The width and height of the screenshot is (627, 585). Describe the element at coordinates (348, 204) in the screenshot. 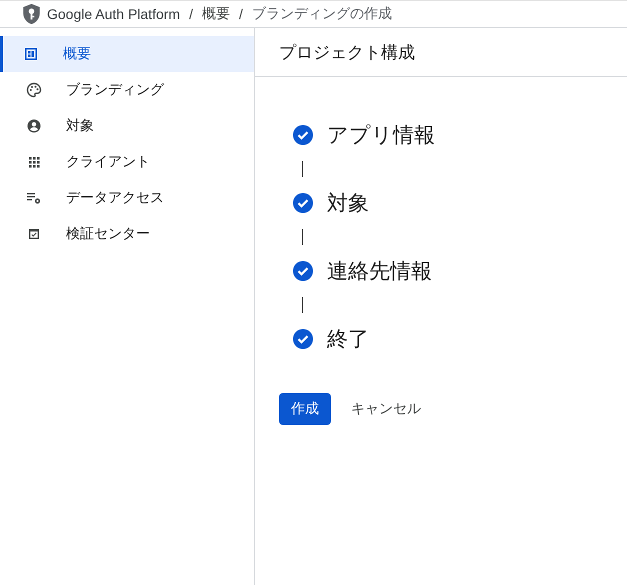

I see `step-label: 対象` at that location.